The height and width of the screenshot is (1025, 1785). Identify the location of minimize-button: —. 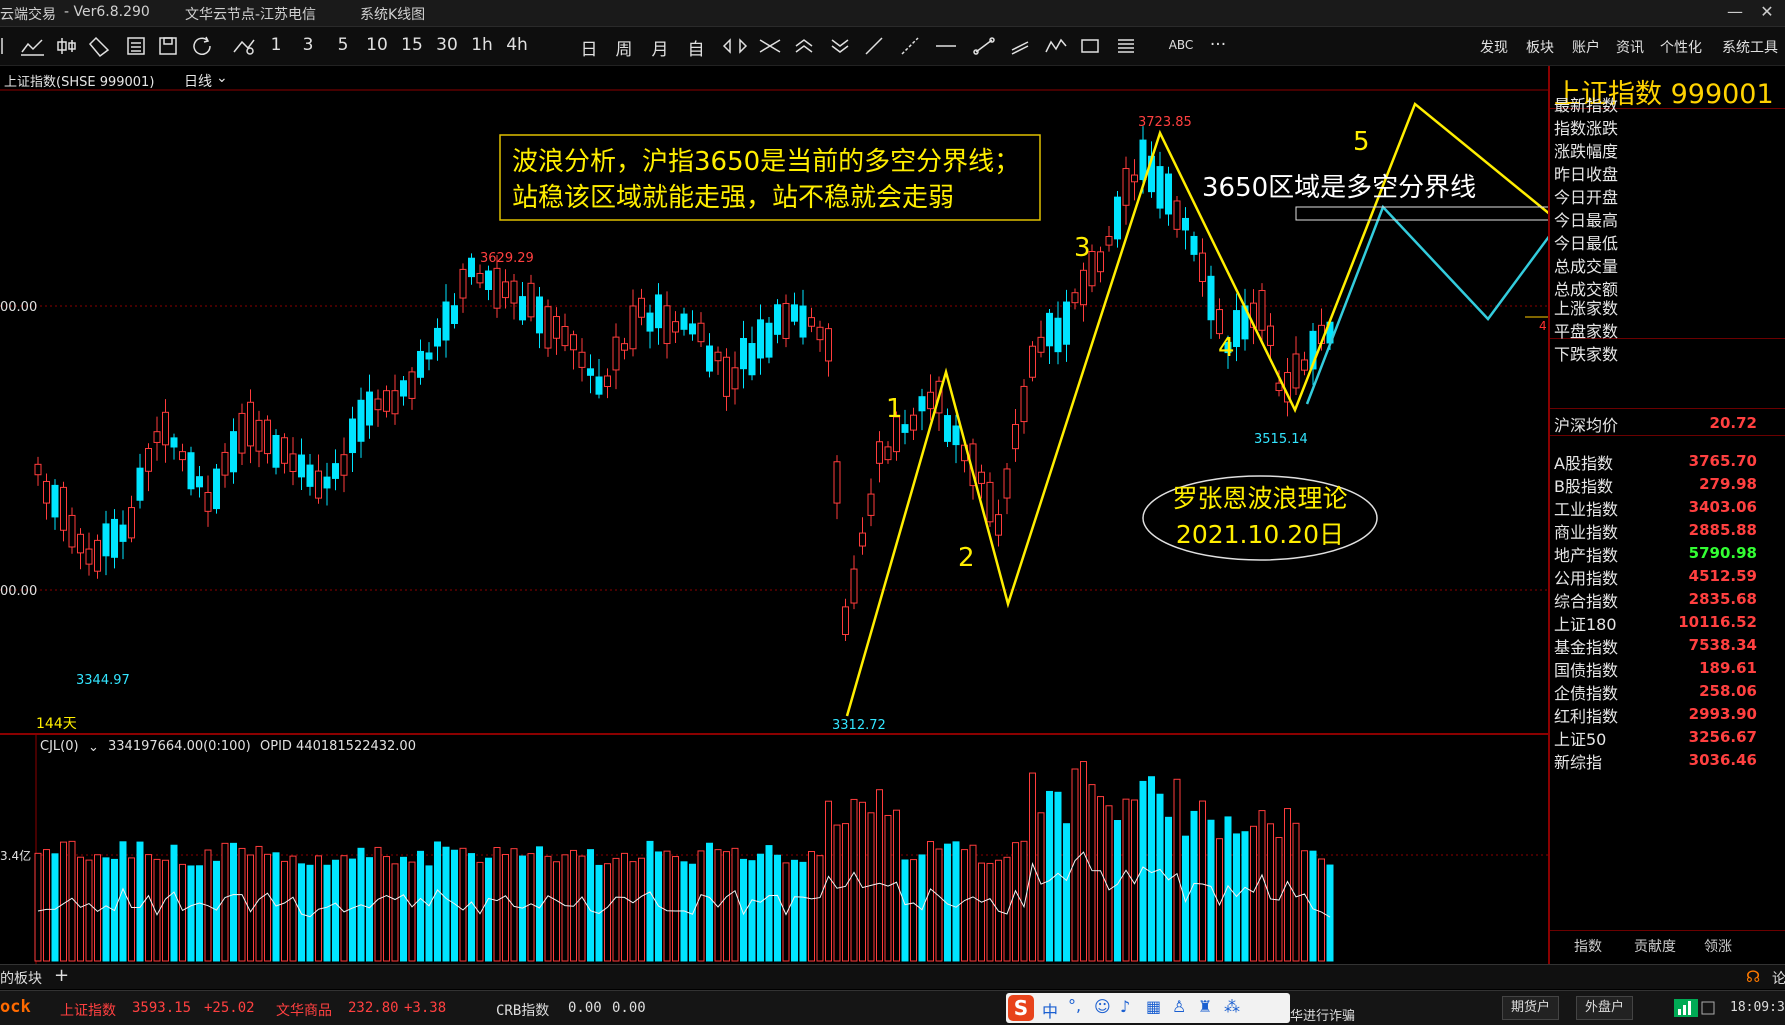
(1735, 13).